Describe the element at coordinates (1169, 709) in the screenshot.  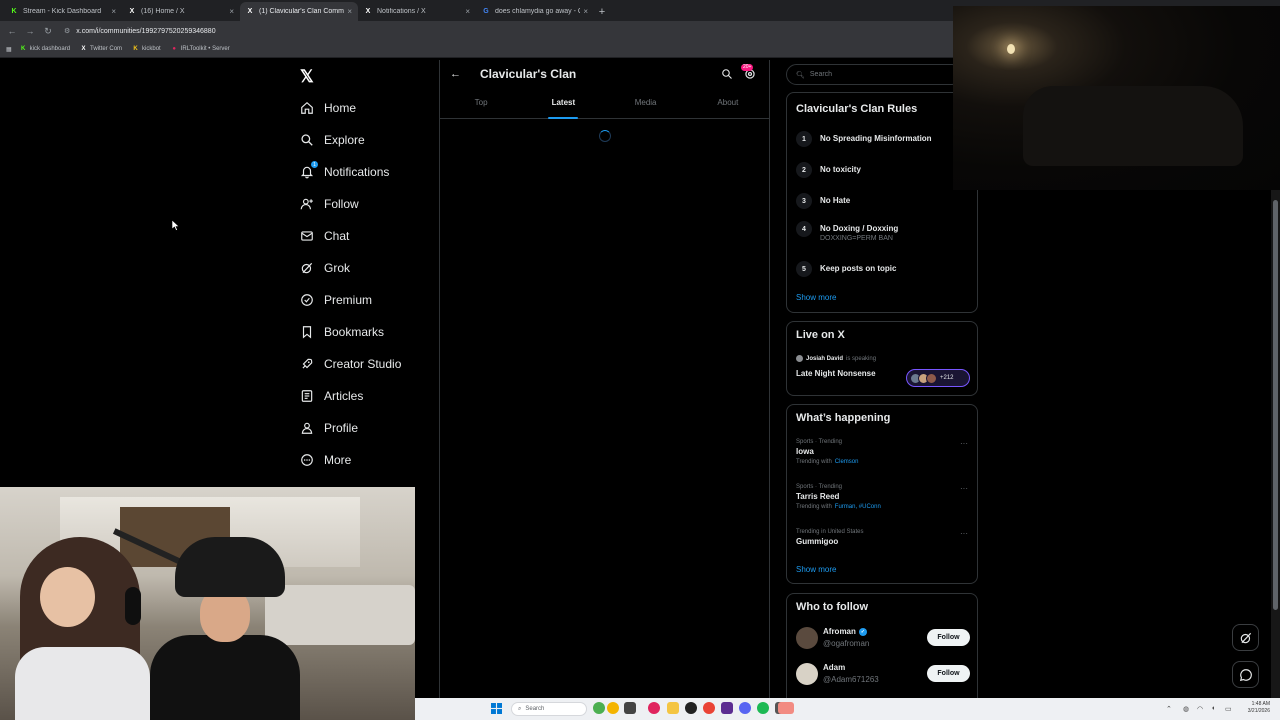
I see `tray-overflow-icon: ⌃` at that location.